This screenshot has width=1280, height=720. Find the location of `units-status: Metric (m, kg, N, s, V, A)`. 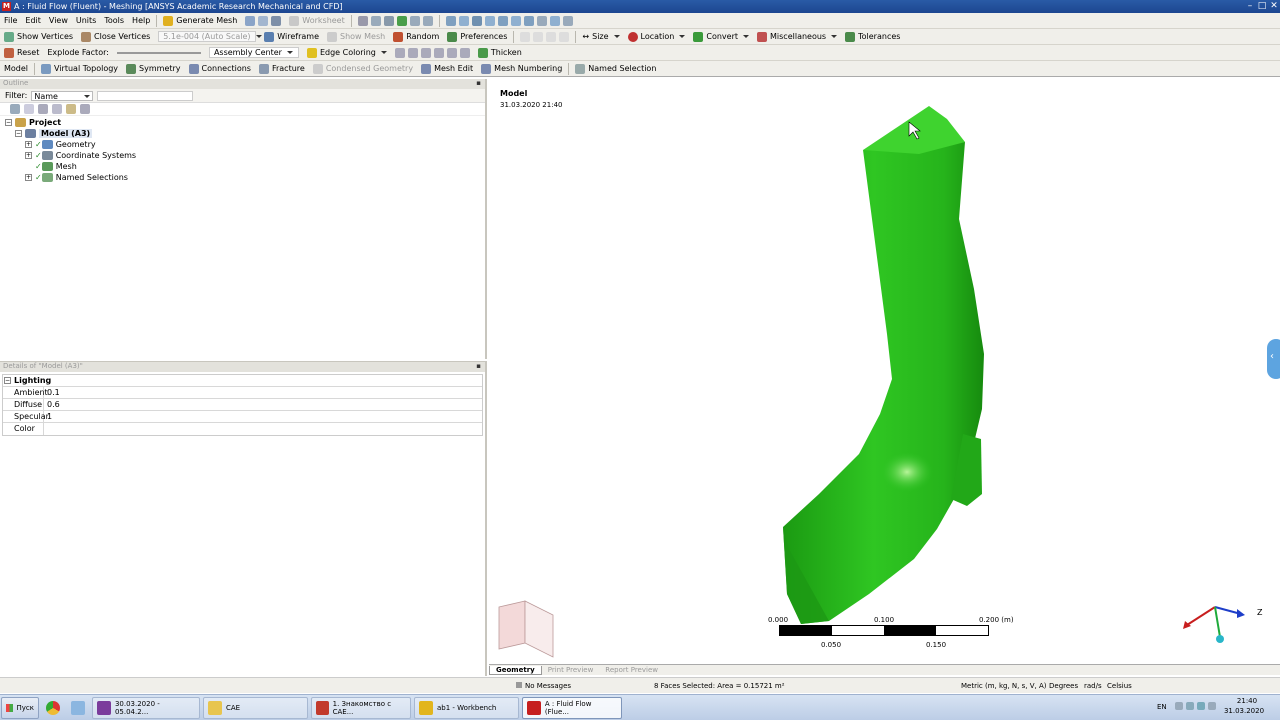

units-status: Metric (m, kg, N, s, V, A) is located at coordinates (1003, 686).